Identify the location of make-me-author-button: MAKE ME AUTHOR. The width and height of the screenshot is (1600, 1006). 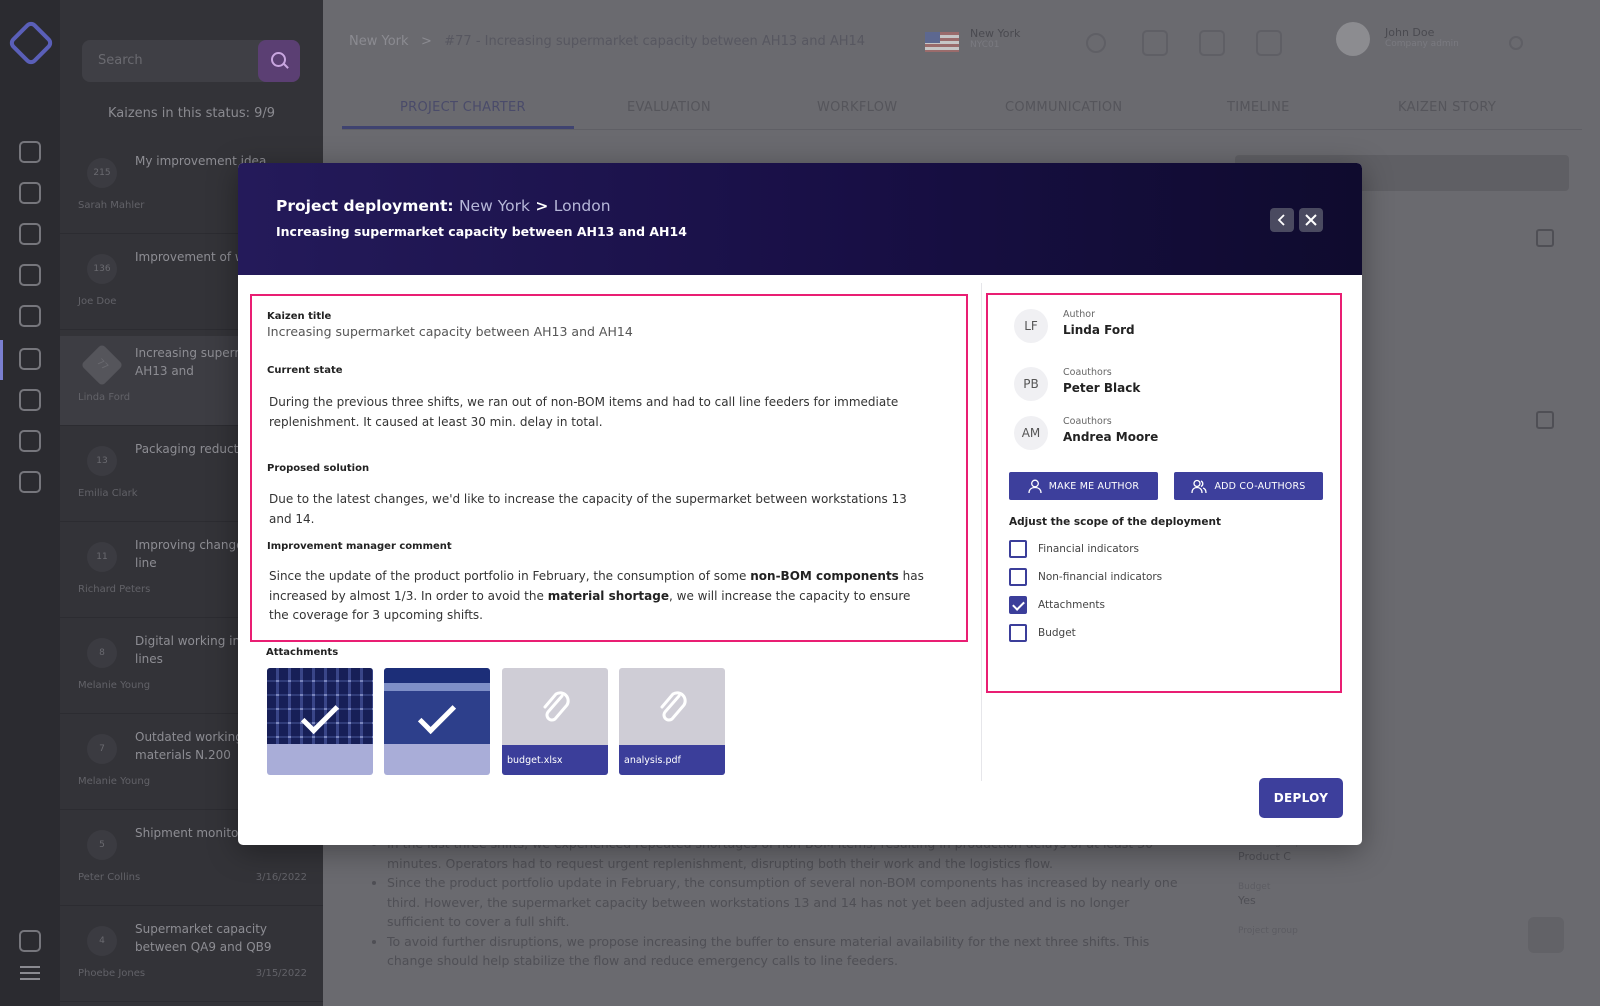
(1083, 486).